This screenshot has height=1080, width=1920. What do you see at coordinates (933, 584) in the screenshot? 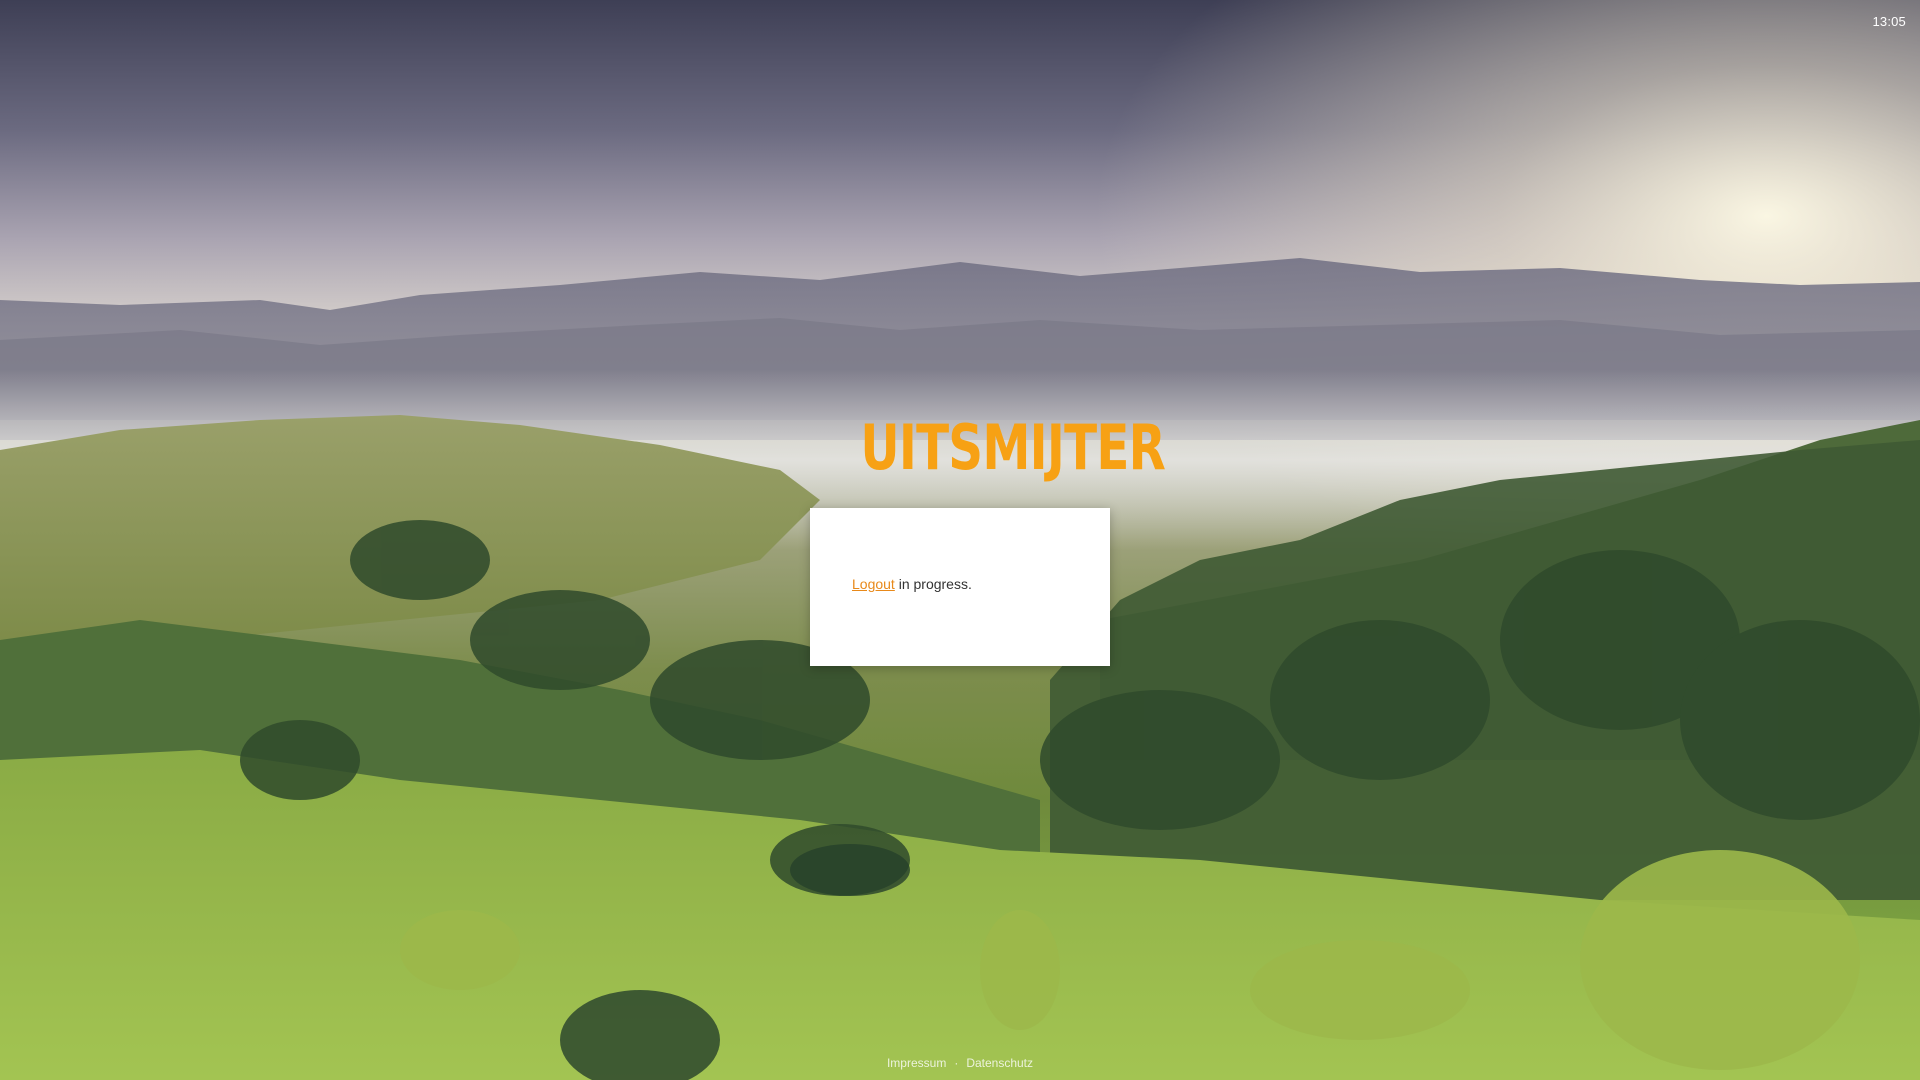
I see `logout-status-suffix: in progress.` at bounding box center [933, 584].